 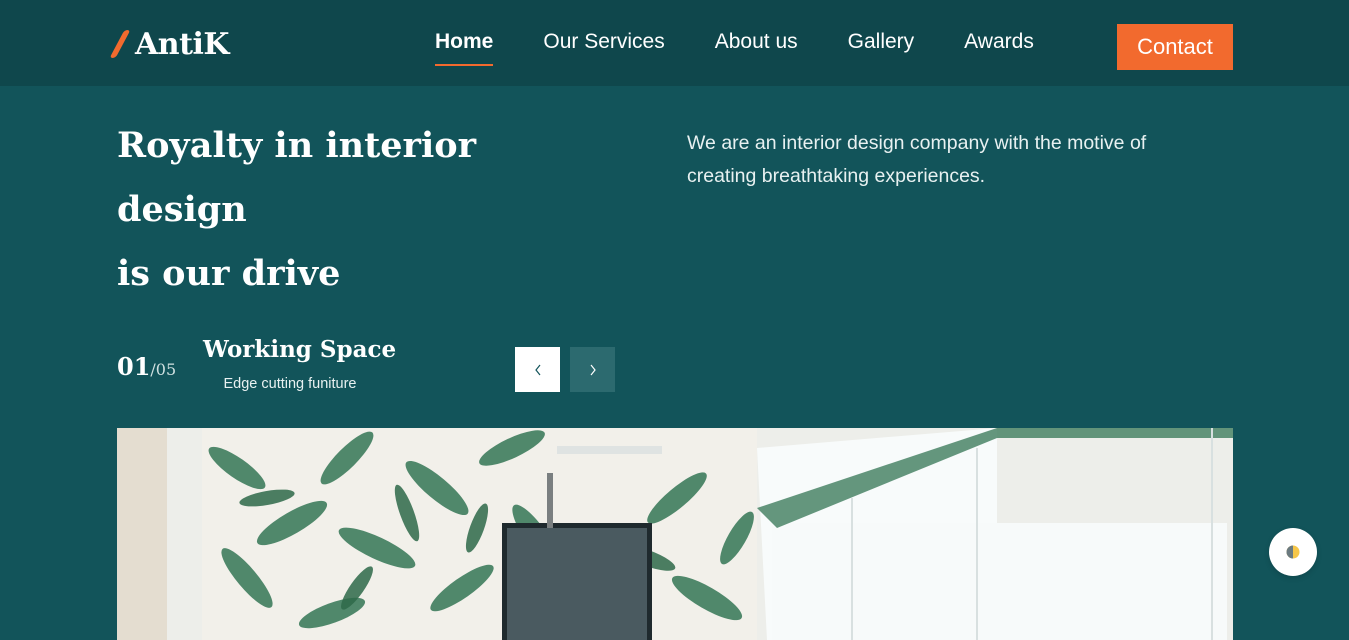 I want to click on slide-counter: 01/05, so click(x=146, y=366).